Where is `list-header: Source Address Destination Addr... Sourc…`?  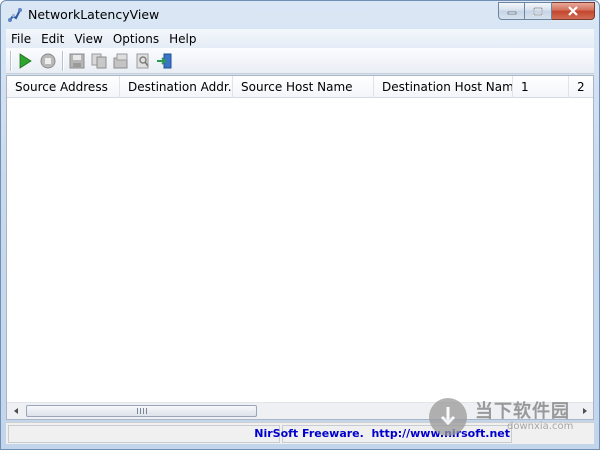 list-header: Source Address Destination Addr... Sourc… is located at coordinates (300, 87).